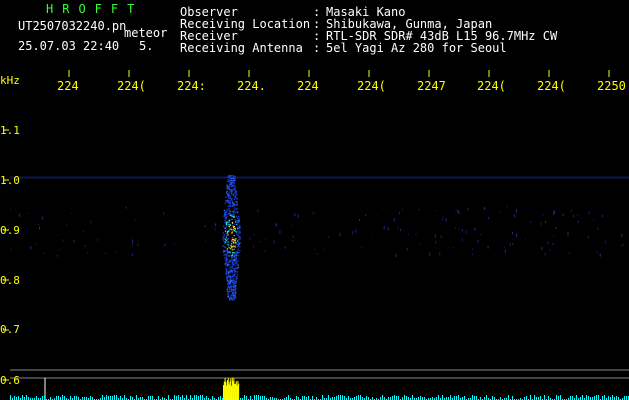 This screenshot has height=400, width=629. I want to click on y-tick-1.0: 1.0, so click(10, 180).